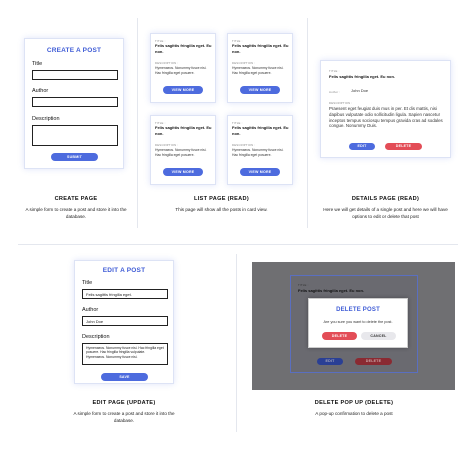  Describe the element at coordinates (403, 146) in the screenshot. I see `delete-button: DELETE` at that location.